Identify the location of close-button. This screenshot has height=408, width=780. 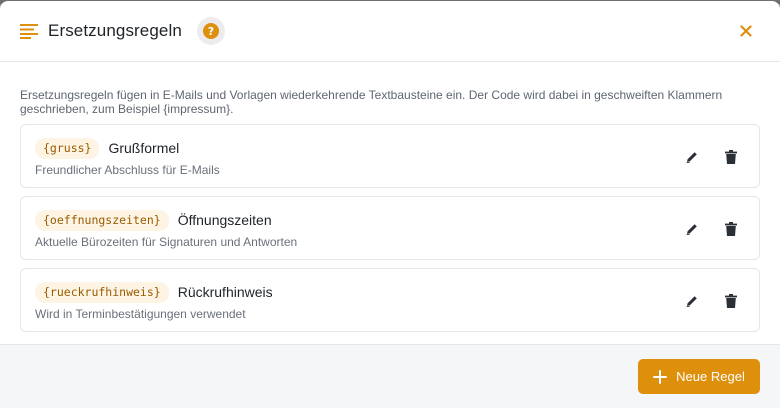
(746, 31).